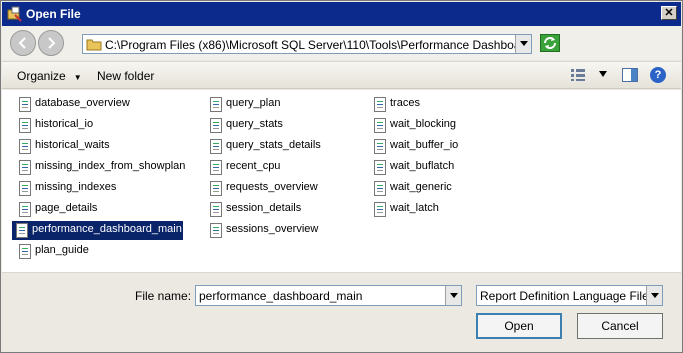  I want to click on file-type-dropdown-button, so click(654, 295).